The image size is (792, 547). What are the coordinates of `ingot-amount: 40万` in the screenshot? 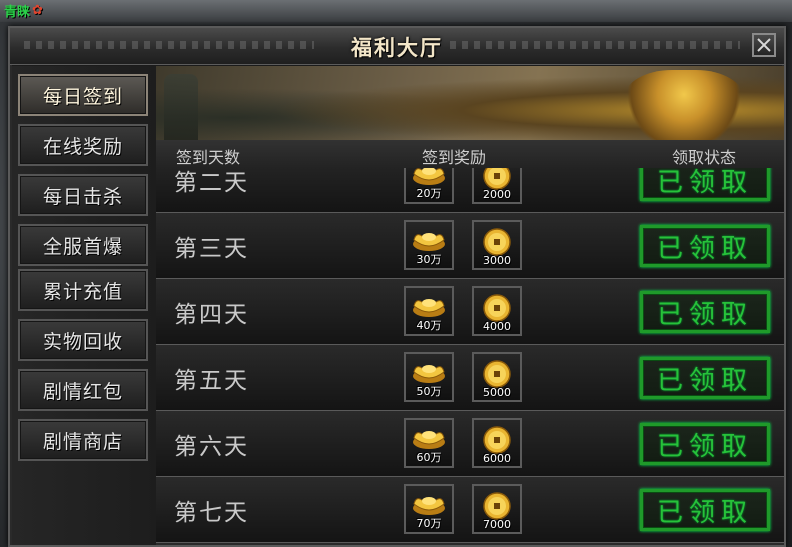 It's located at (429, 325).